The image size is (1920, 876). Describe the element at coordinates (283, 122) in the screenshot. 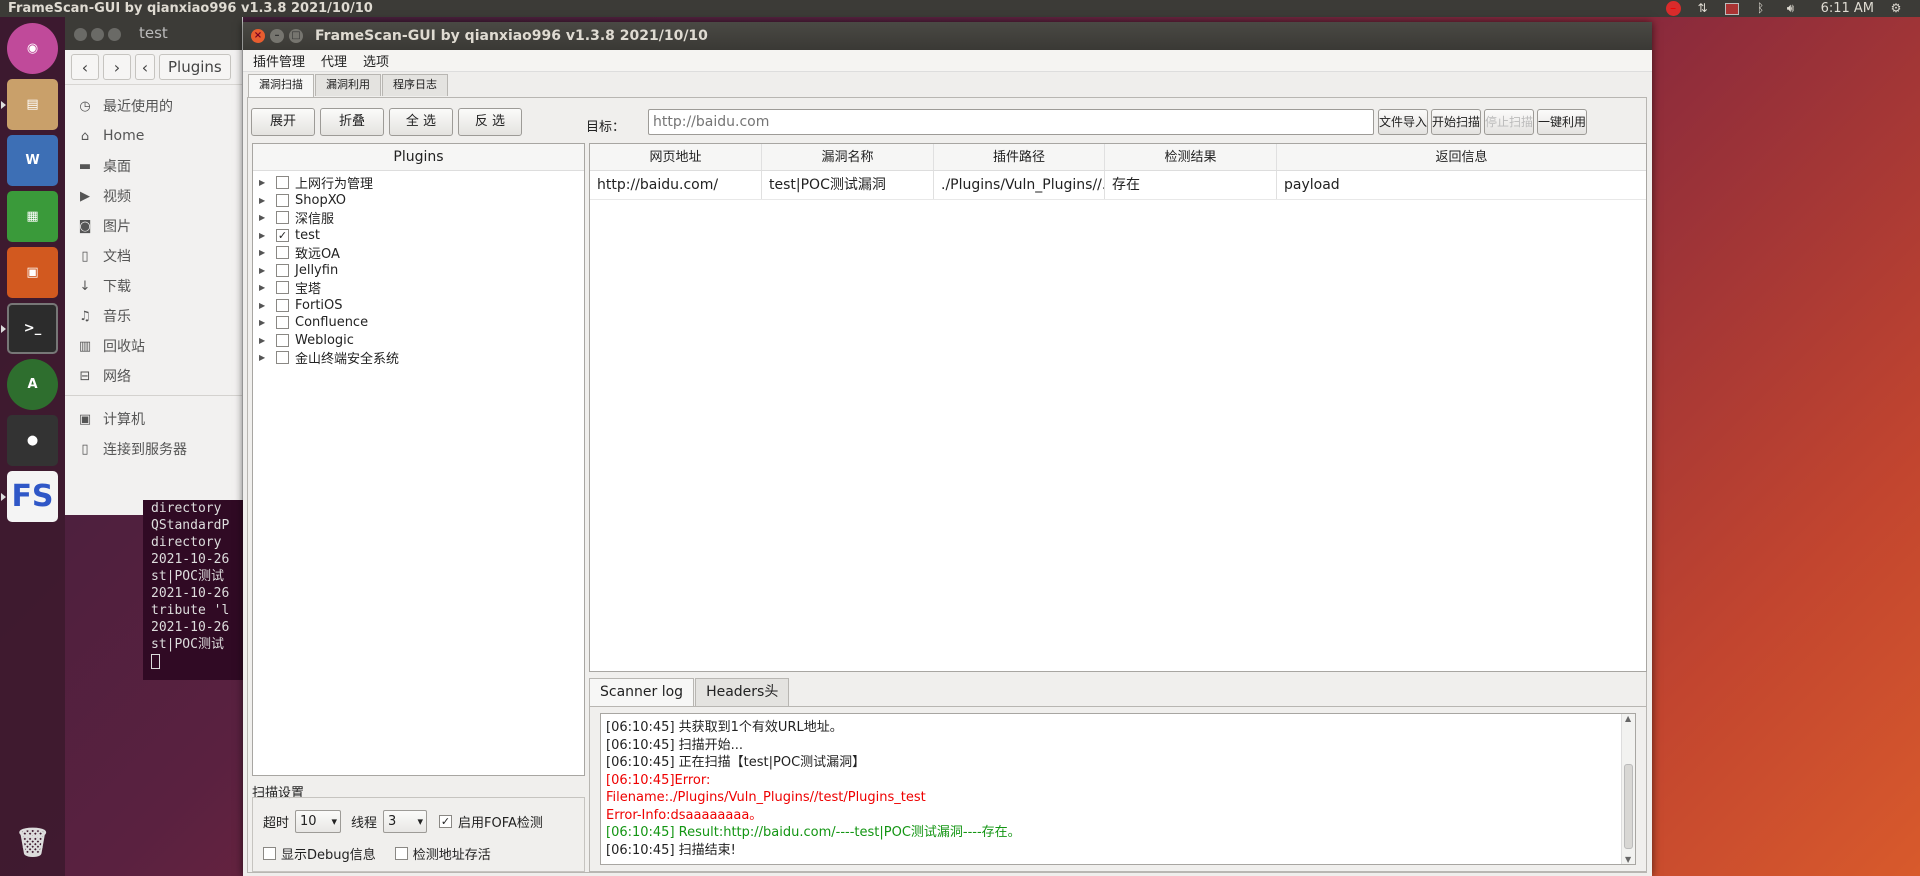

I see `expand-button: 展开` at that location.